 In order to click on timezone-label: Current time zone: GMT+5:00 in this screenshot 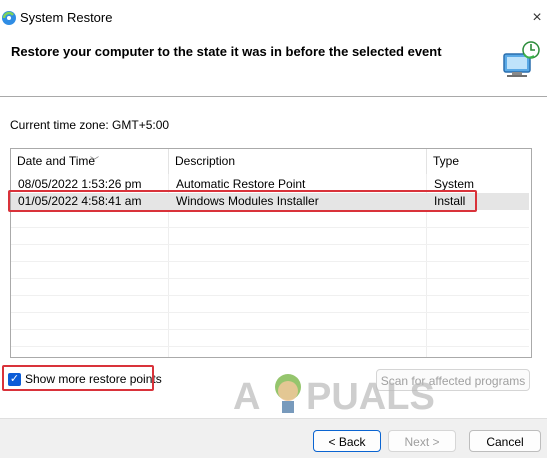, I will do `click(90, 125)`.